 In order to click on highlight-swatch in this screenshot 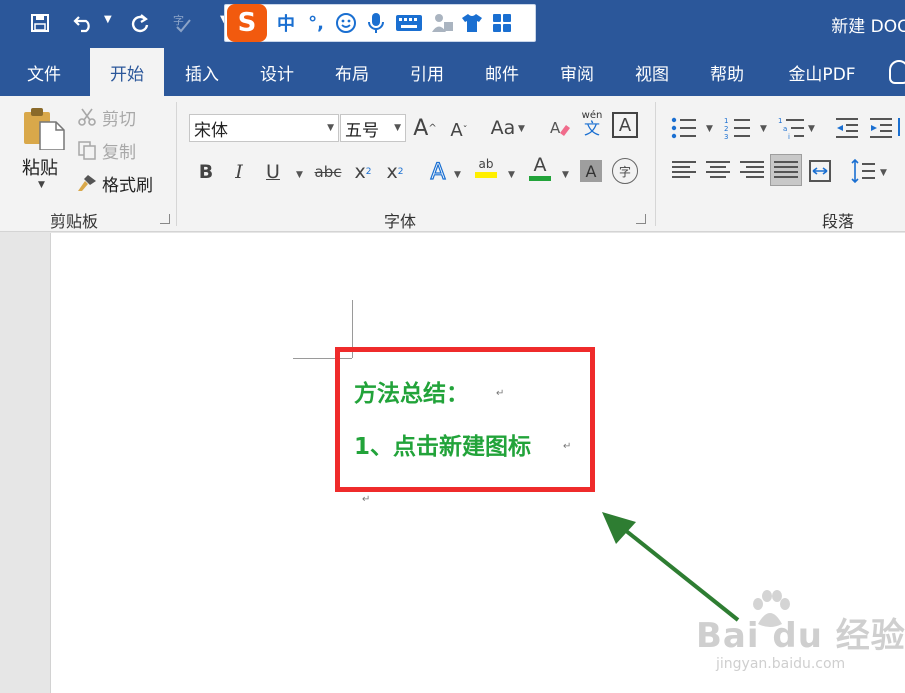, I will do `click(486, 175)`.